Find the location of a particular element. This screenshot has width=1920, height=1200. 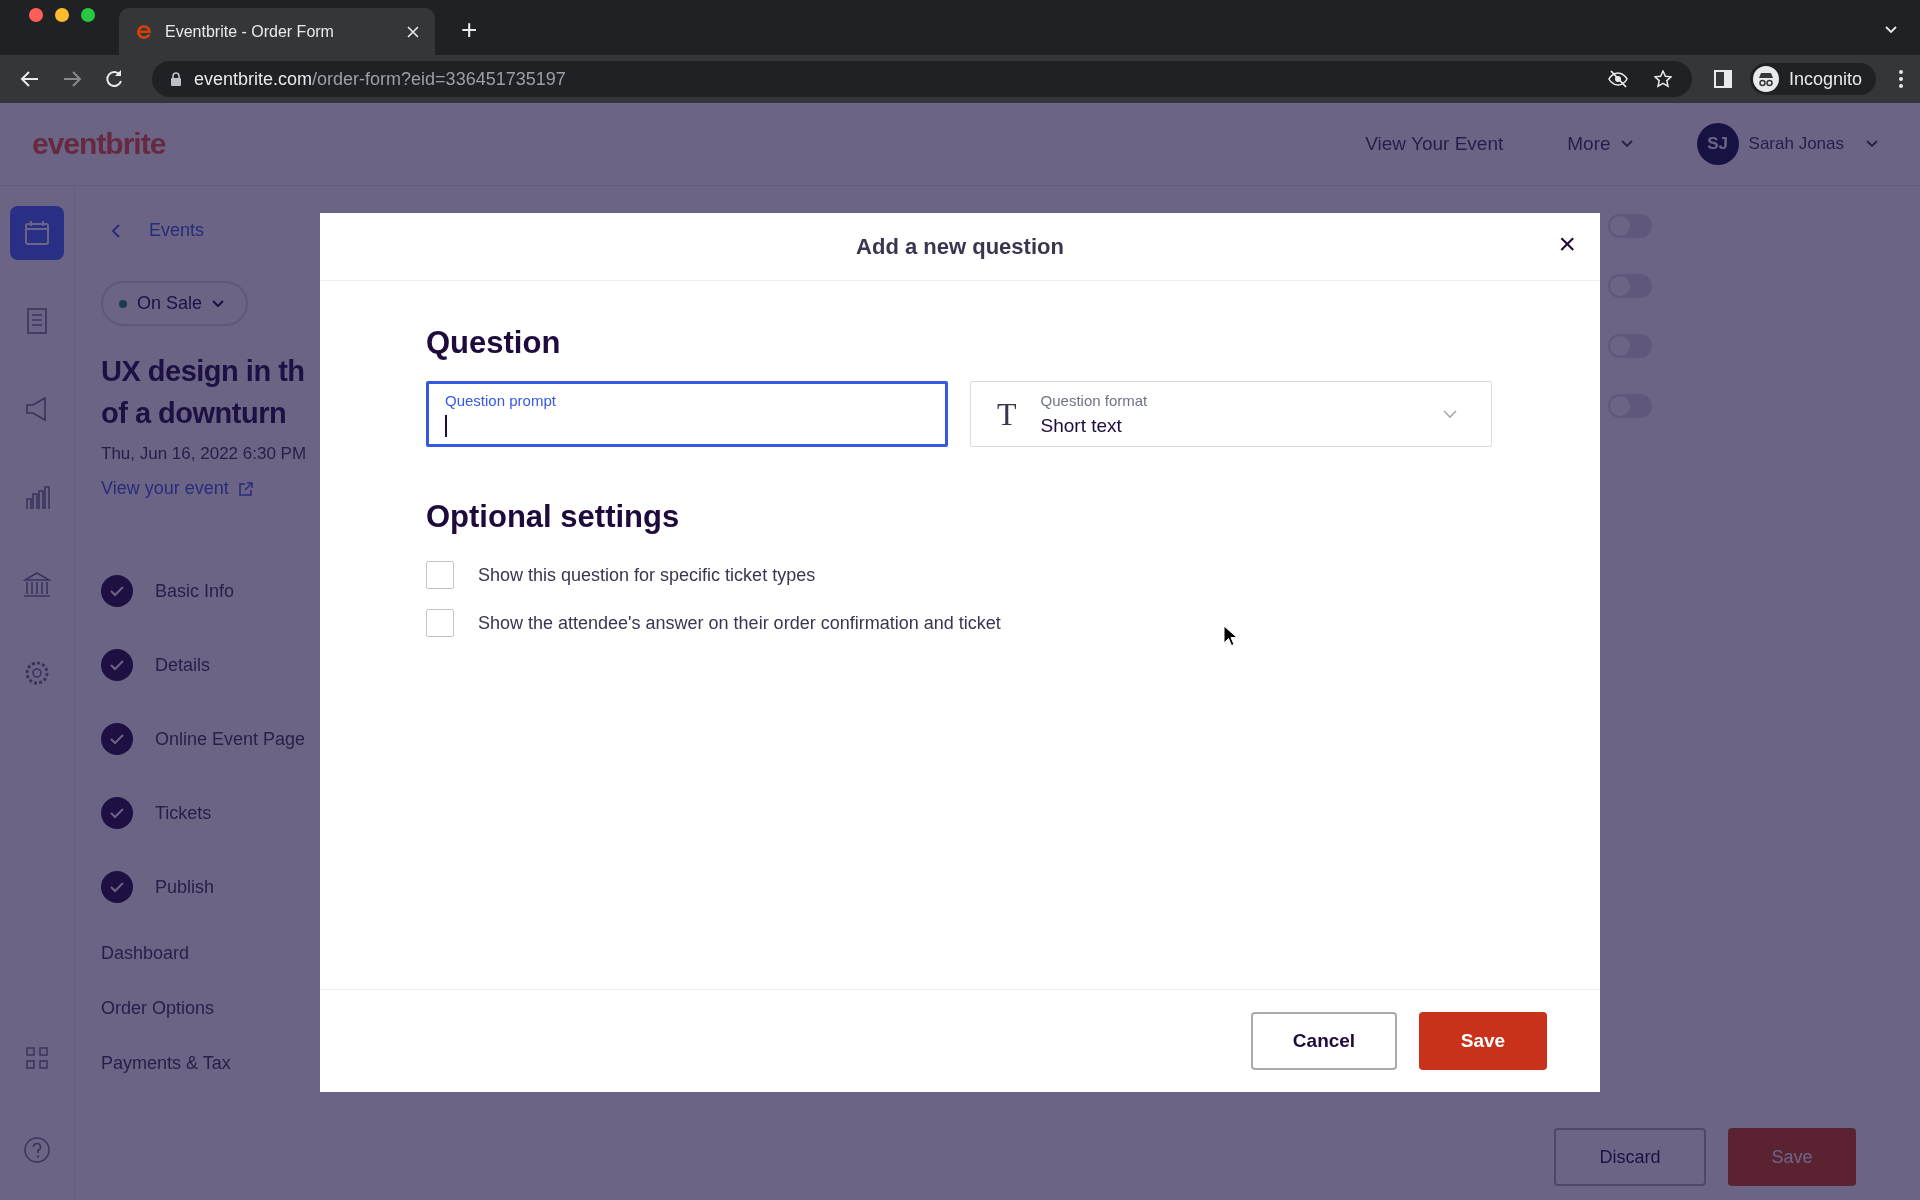

cancel-button: Cancel is located at coordinates (1324, 1041).